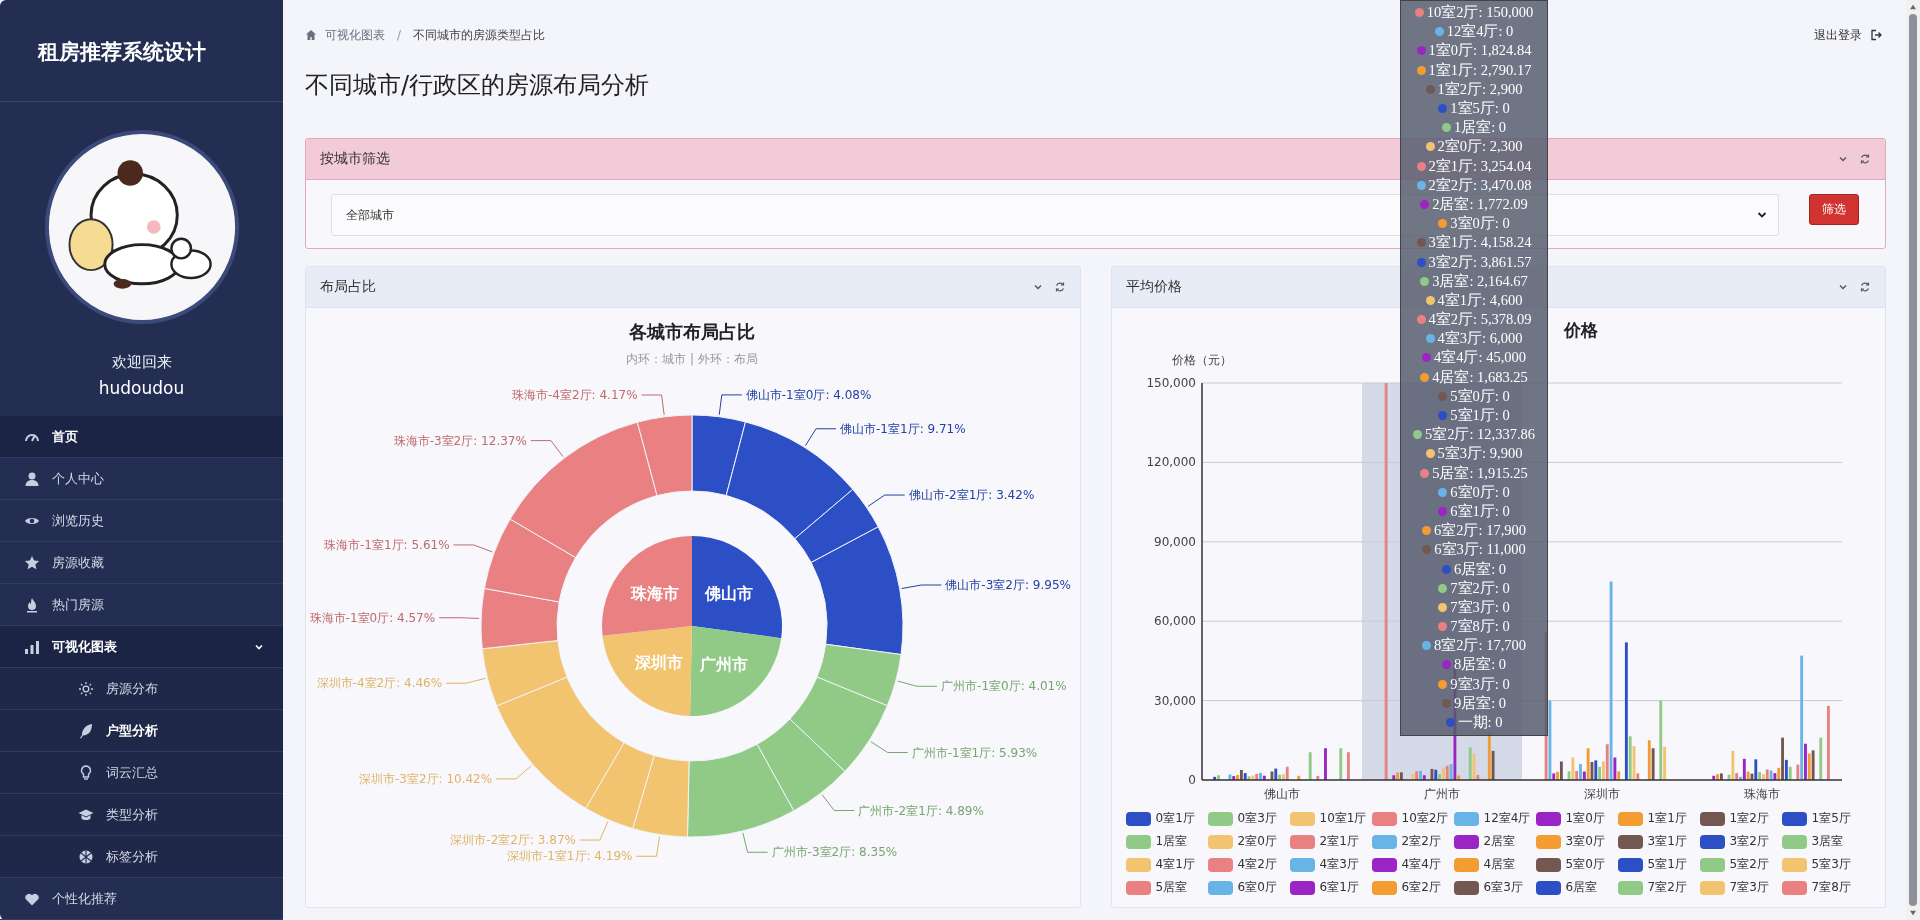 This screenshot has width=1920, height=920. Describe the element at coordinates (1474, 550) in the screenshot. I see `tooltip-item: 6室3厅: 11,000` at that location.